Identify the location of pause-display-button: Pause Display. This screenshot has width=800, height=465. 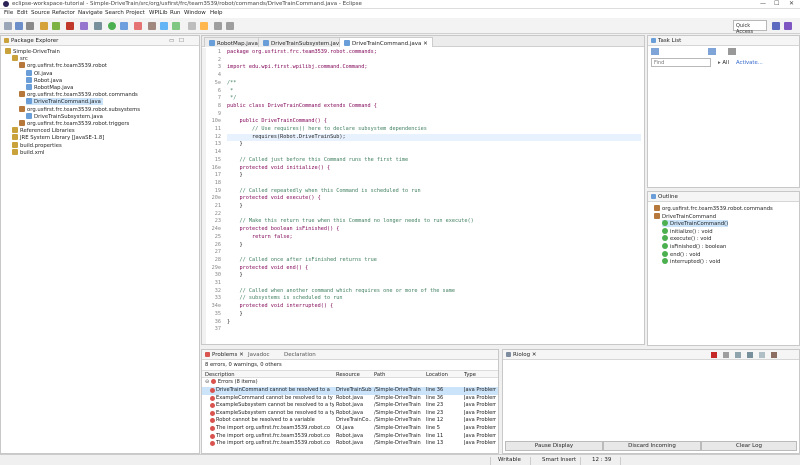
(554, 446).